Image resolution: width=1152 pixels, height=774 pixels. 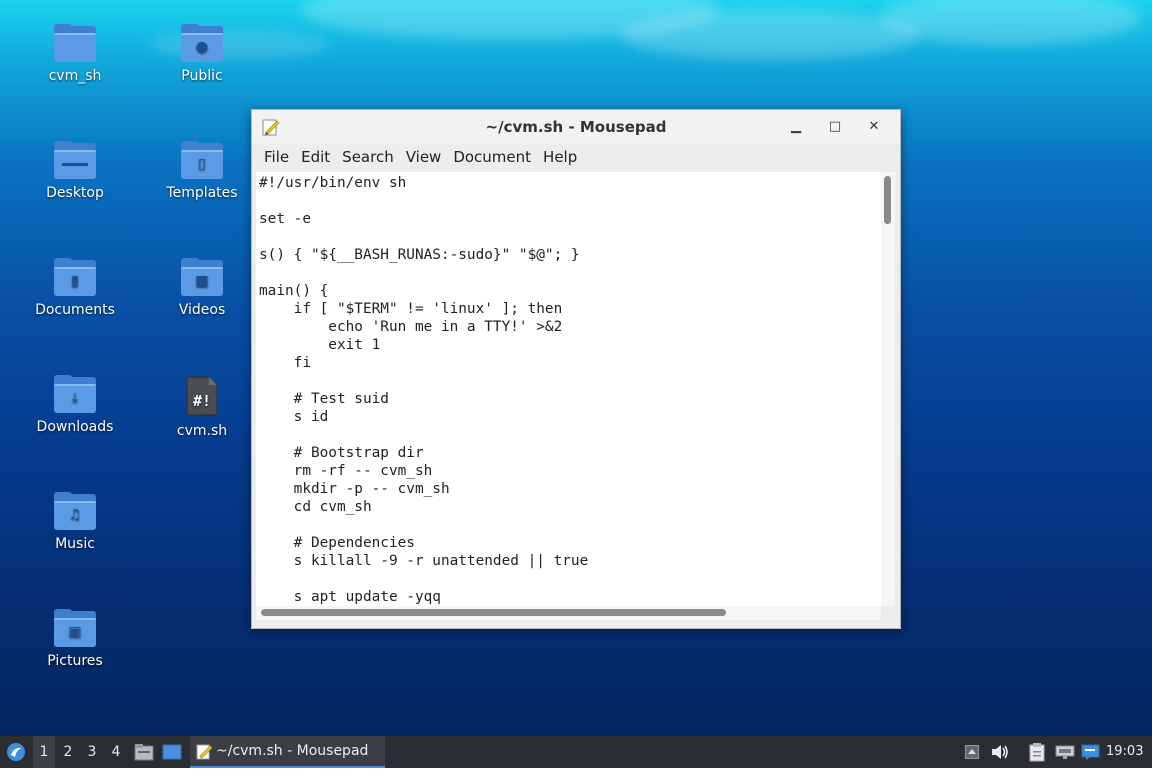 What do you see at coordinates (560, 157) in the screenshot?
I see `menu-help: Help` at bounding box center [560, 157].